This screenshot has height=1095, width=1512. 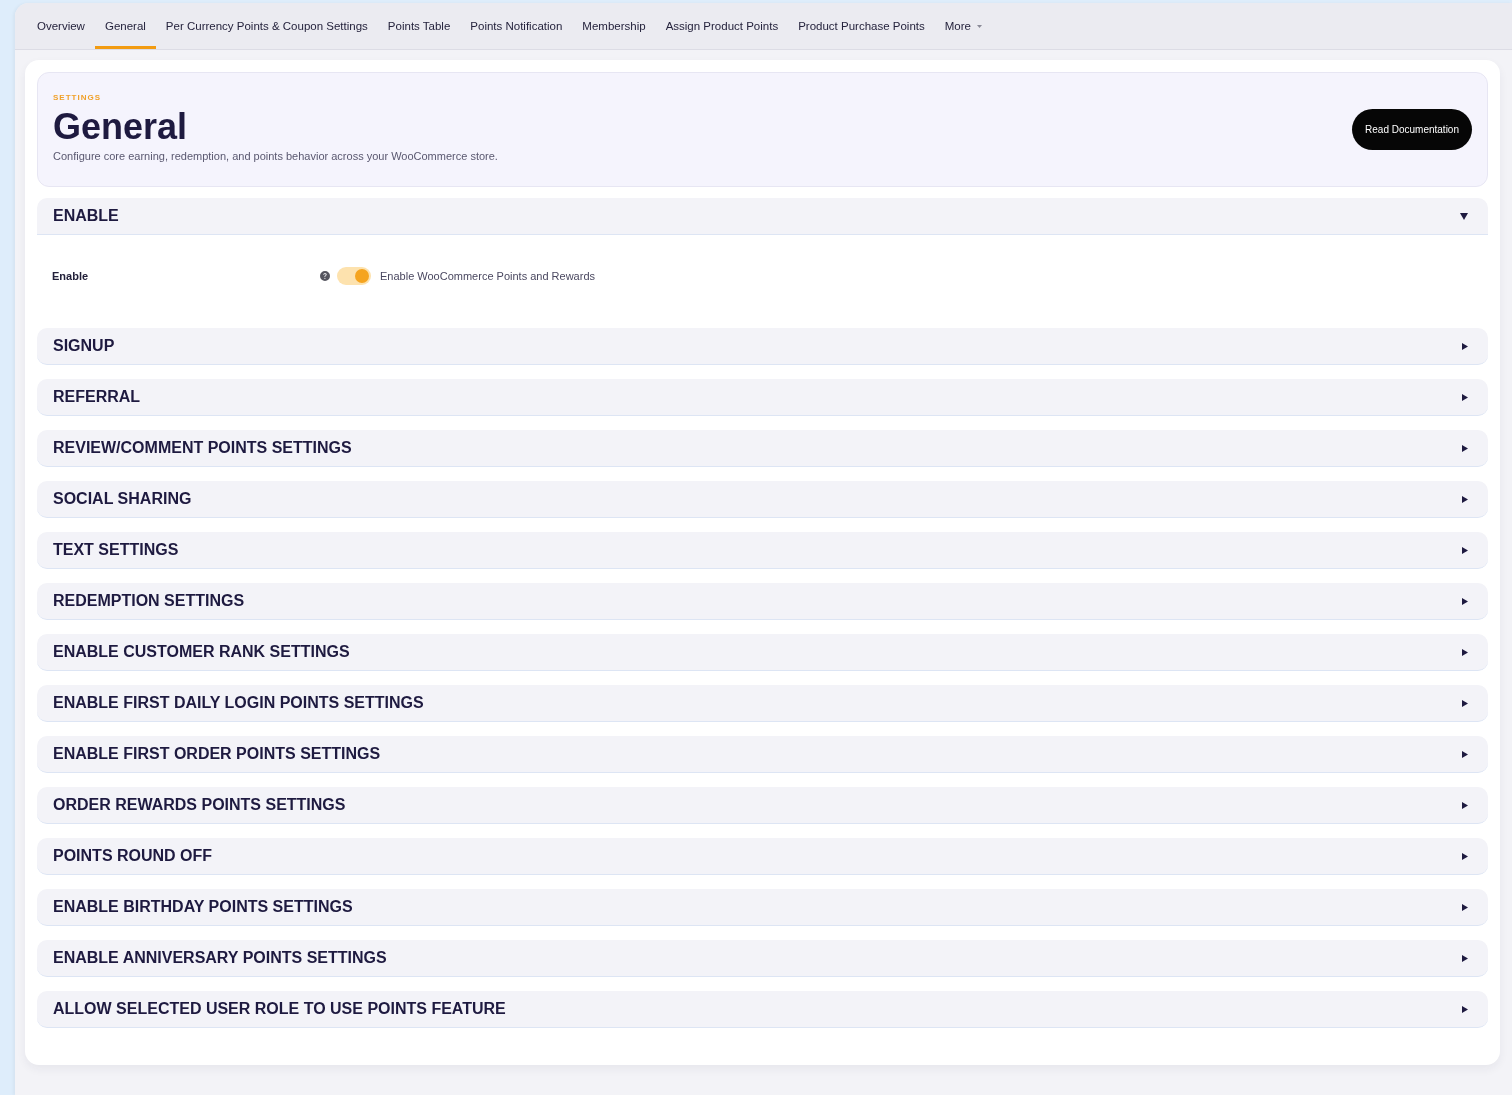 What do you see at coordinates (762, 397) in the screenshot?
I see `section-header: REFERRAL` at bounding box center [762, 397].